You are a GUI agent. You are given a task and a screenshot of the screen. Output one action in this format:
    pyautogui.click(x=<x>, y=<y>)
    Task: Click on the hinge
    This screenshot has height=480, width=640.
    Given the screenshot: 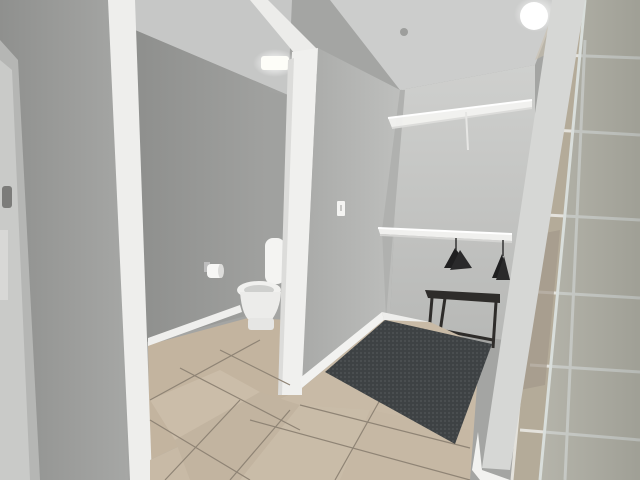 What is the action you would take?
    pyautogui.click(x=7, y=197)
    